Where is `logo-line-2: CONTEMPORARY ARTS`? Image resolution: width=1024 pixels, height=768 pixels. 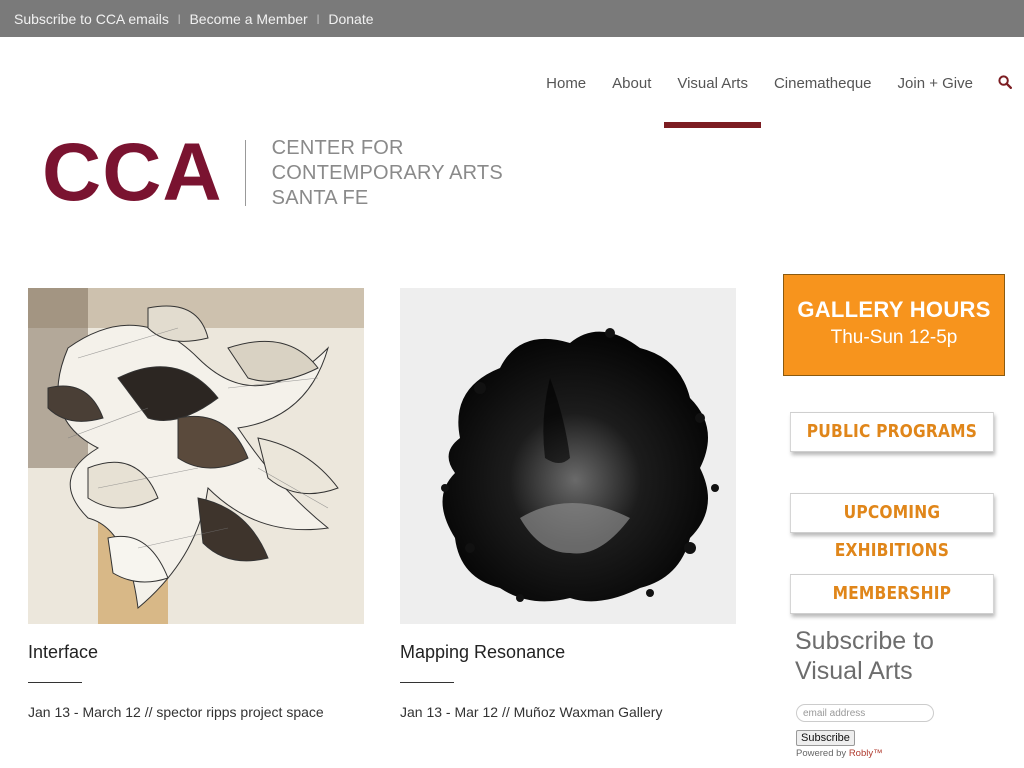 logo-line-2: CONTEMPORARY ARTS is located at coordinates (387, 172).